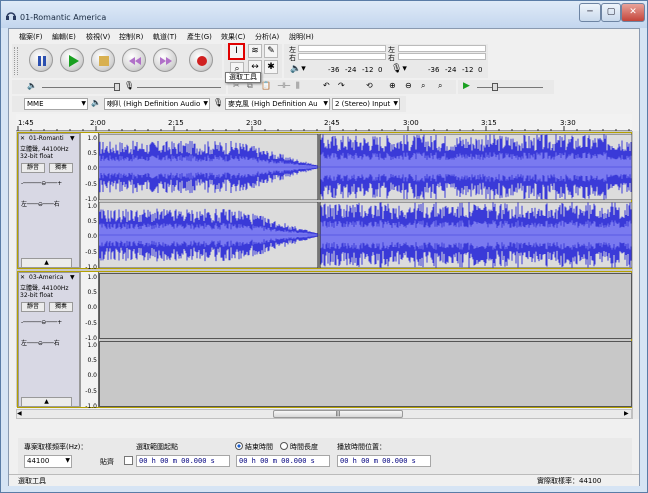 The height and width of the screenshot is (493, 648). Describe the element at coordinates (466, 86) in the screenshot. I see `play-at-speed-icon: ▶` at that location.